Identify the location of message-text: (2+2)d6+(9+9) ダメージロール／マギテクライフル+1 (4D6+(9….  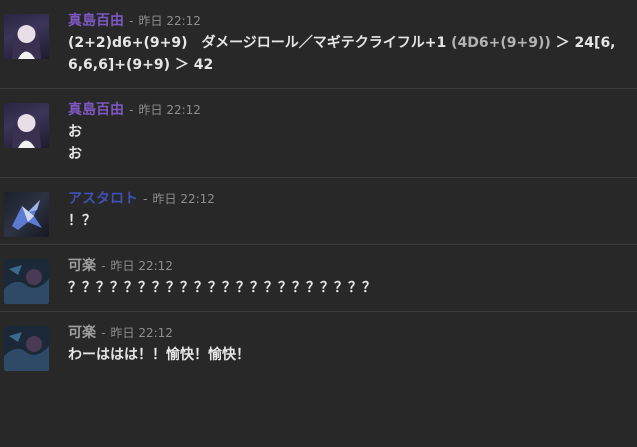
(346, 54).